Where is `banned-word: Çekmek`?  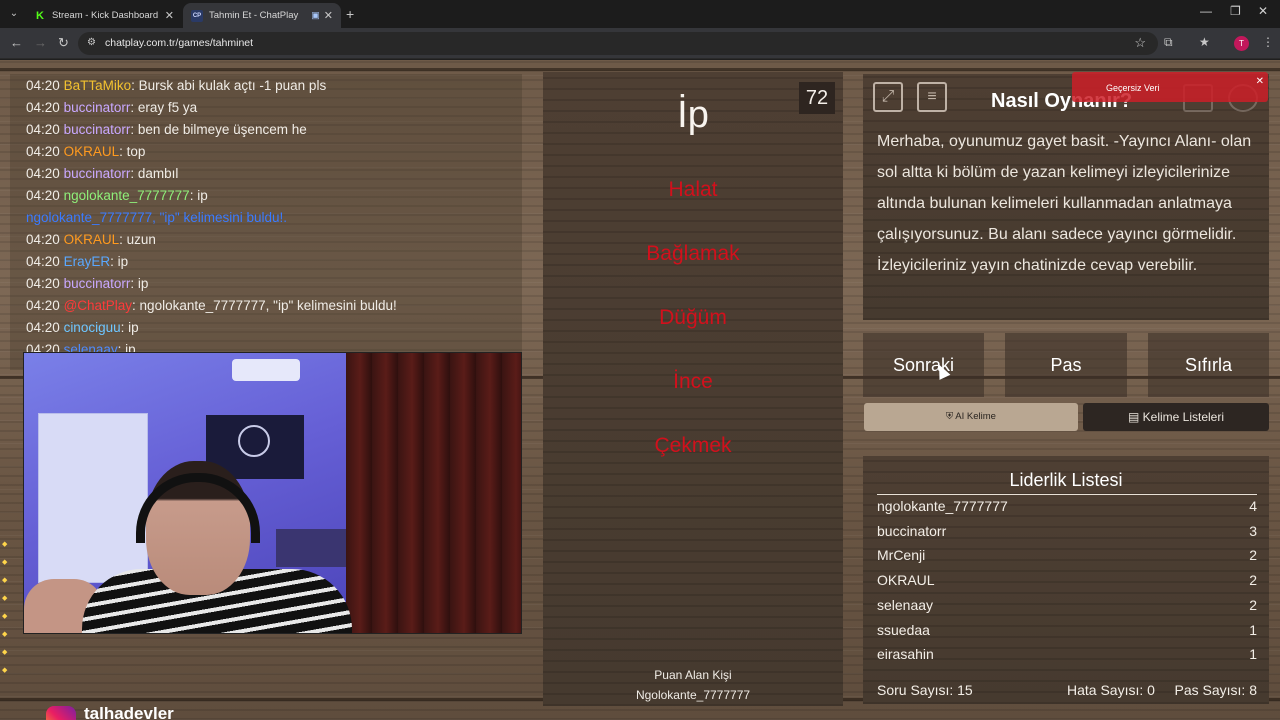
banned-word: Çekmek is located at coordinates (693, 445).